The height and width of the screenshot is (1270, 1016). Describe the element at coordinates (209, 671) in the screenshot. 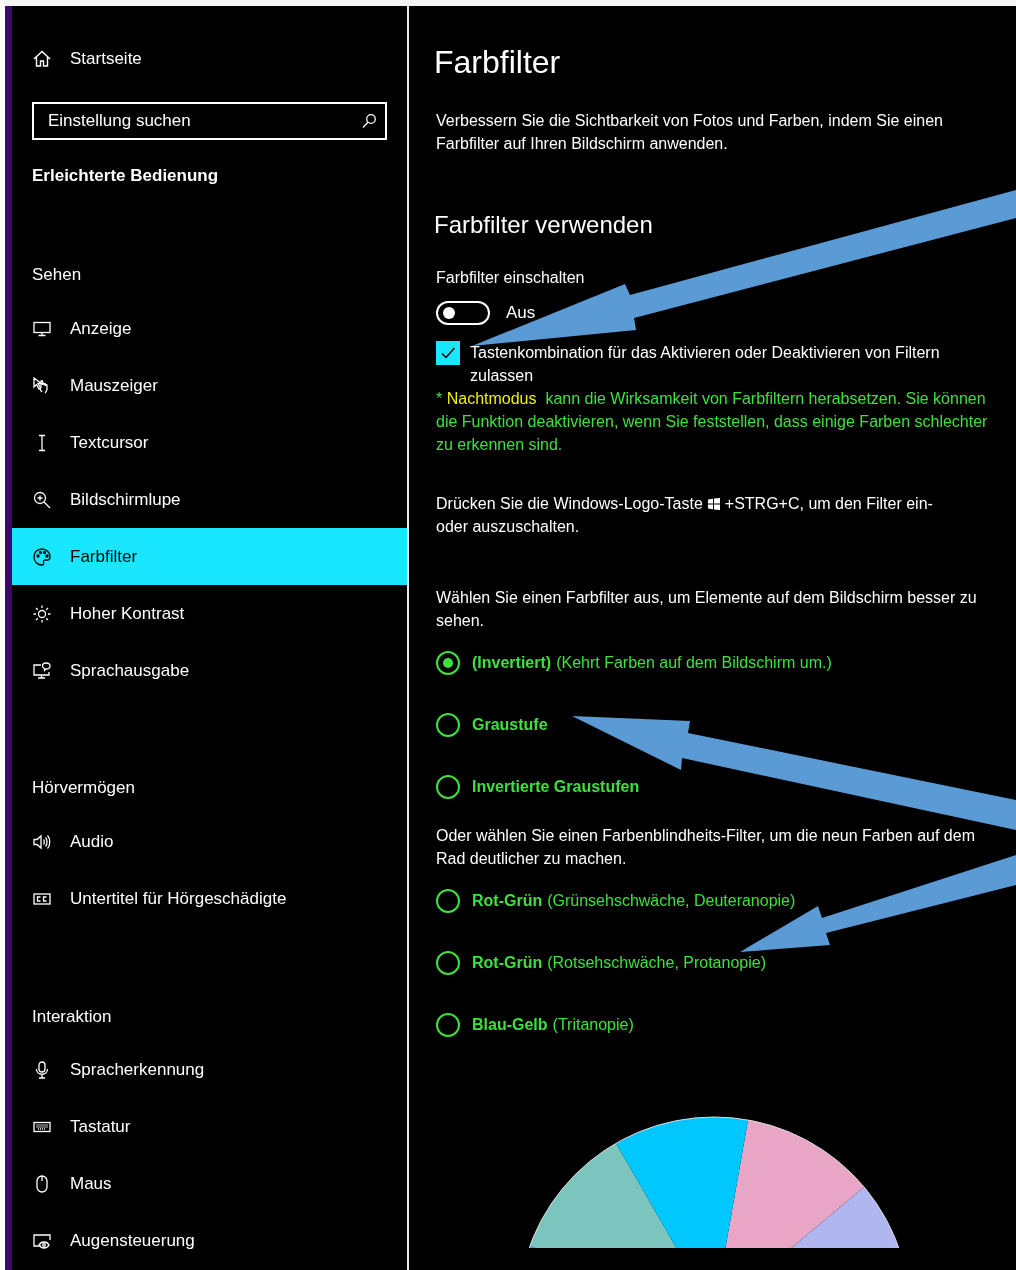

I see `sidebar-item: Sprachausgabe` at that location.